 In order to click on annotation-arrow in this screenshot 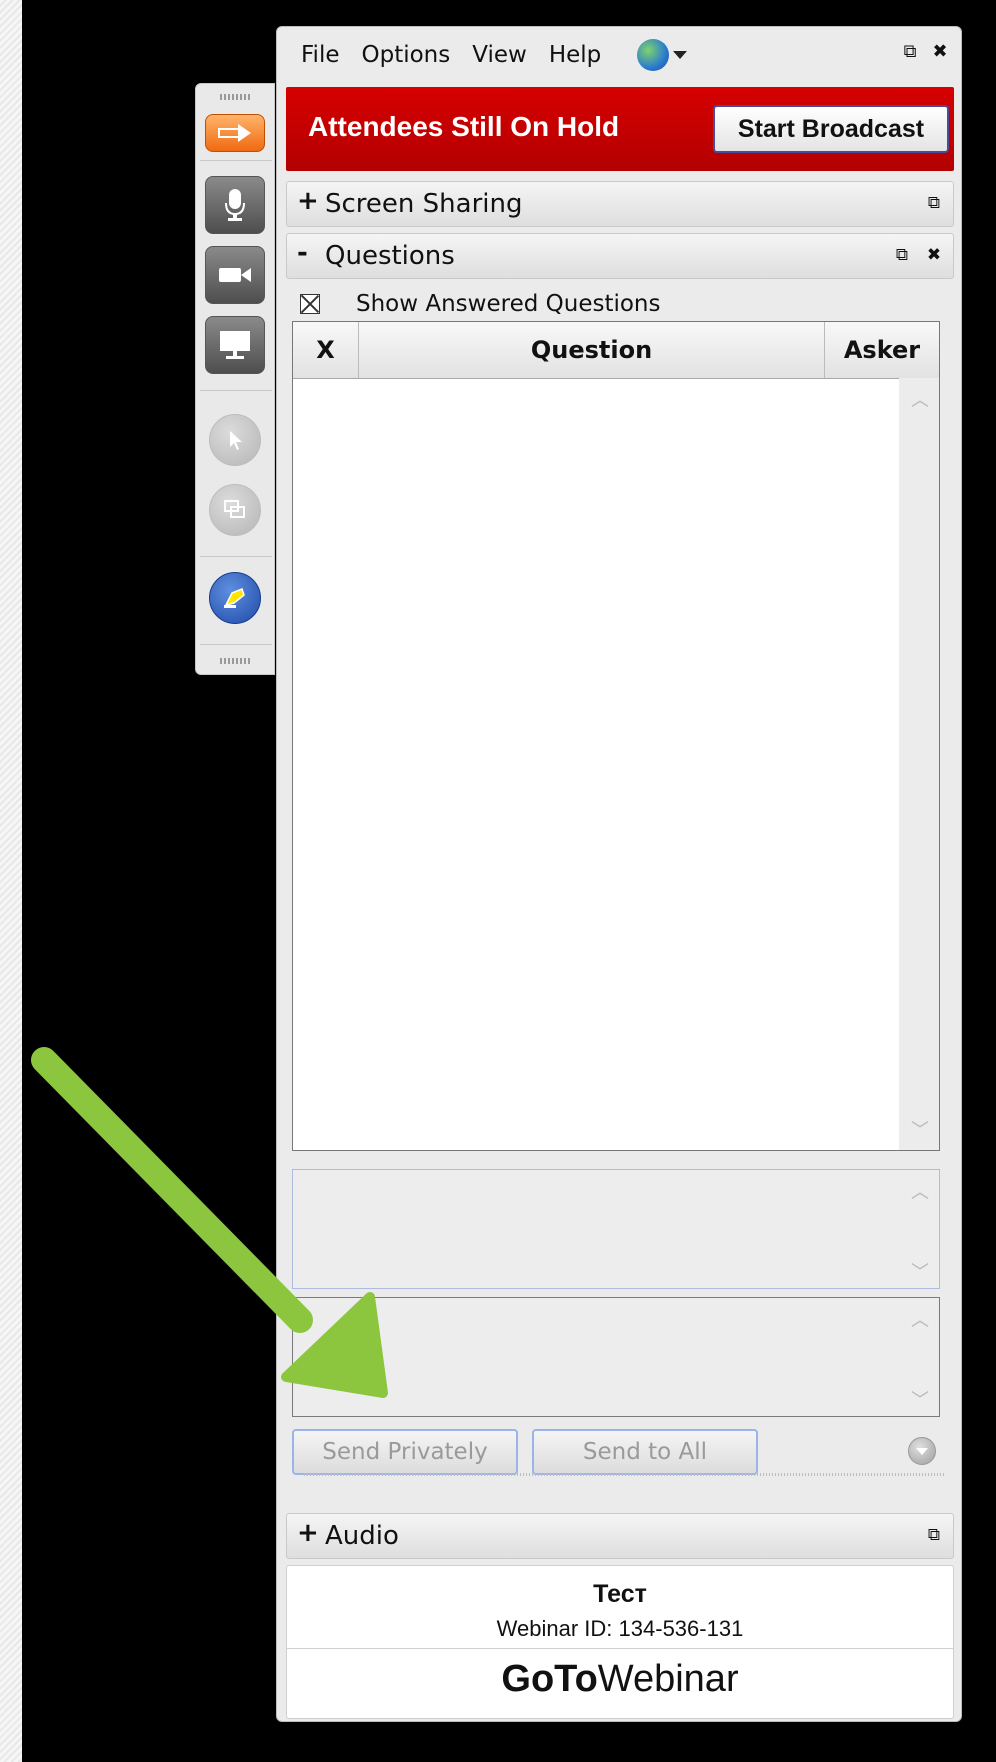, I will do `click(209, 1222)`.